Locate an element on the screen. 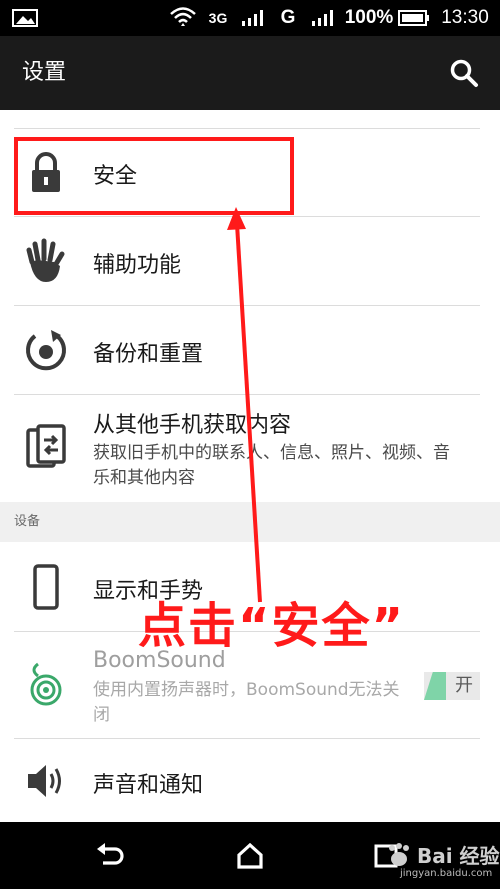 Image resolution: width=500 pixels, height=889 pixels. network-3g-indicator: 3G is located at coordinates (218, 18).